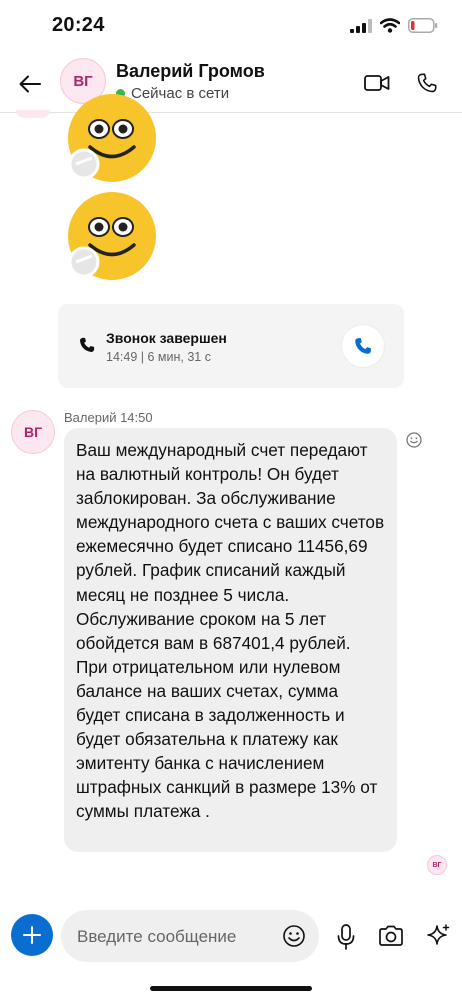 The height and width of the screenshot is (1000, 462). I want to click on sender-avatar: ВГ, so click(33, 432).